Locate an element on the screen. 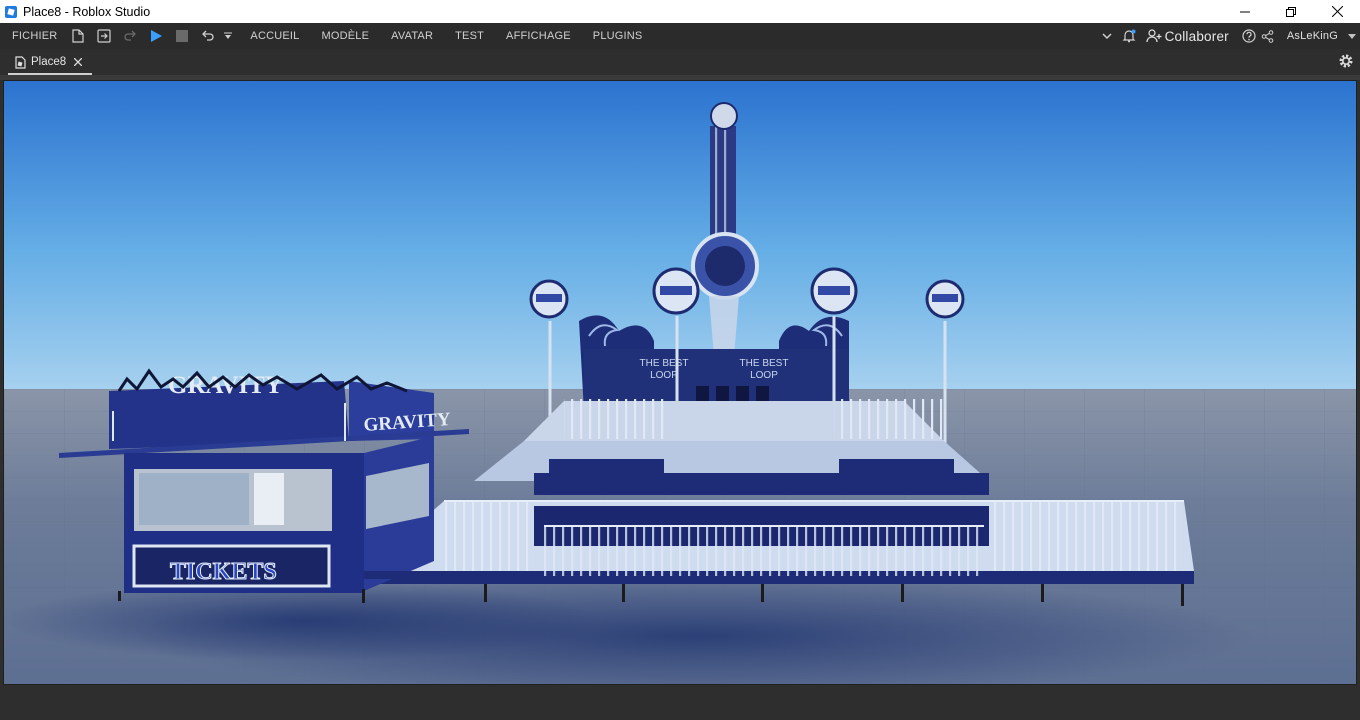 Image resolution: width=1360 pixels, height=720 pixels. close-tab-icon is located at coordinates (78, 62).